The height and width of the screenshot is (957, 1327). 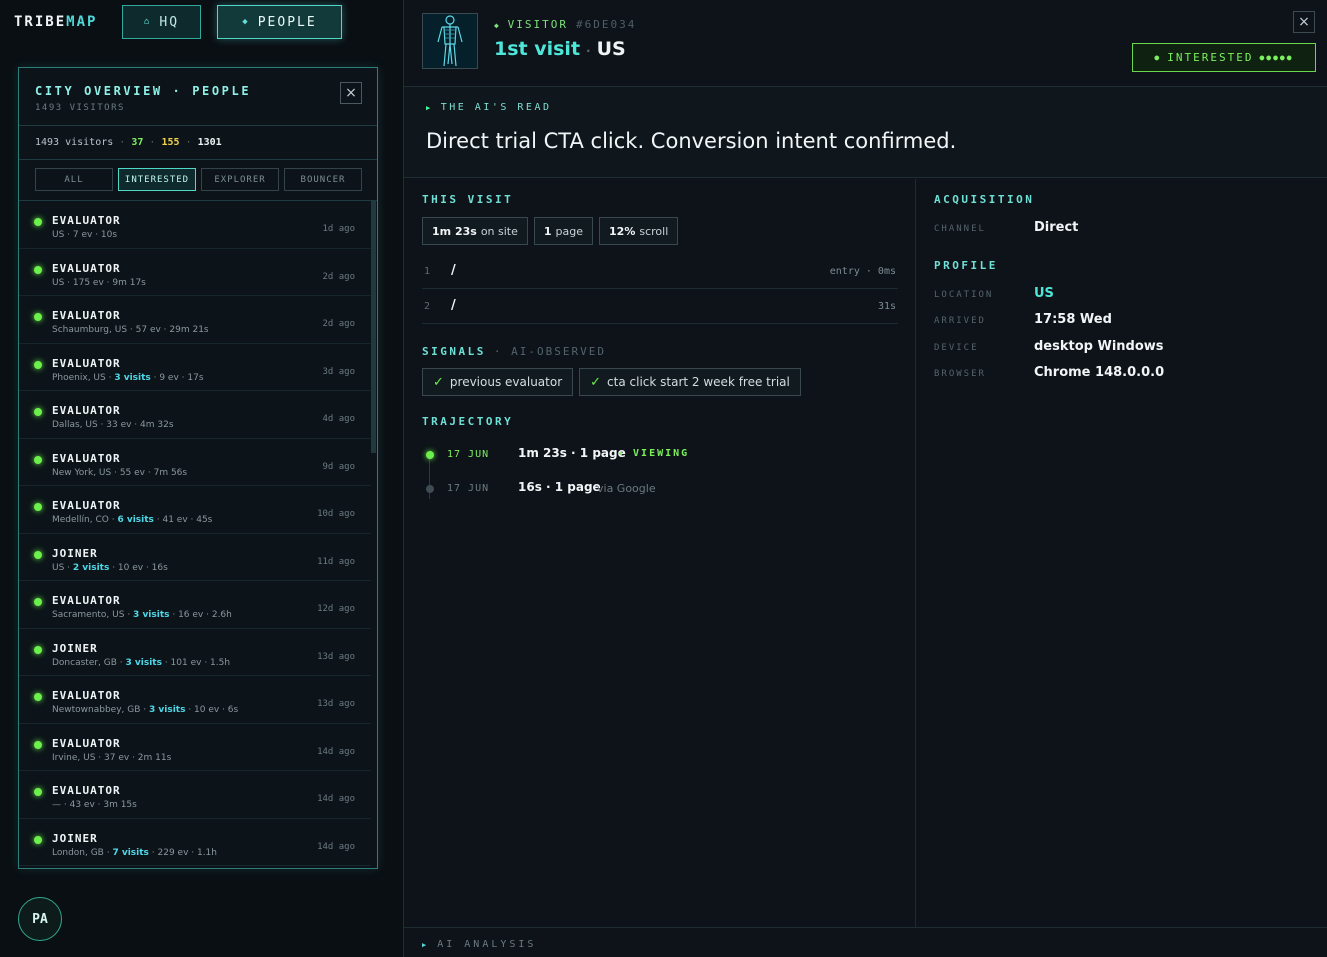 What do you see at coordinates (565, 24) in the screenshot?
I see `visitor-label: ◆ VISITOR #6DE034` at bounding box center [565, 24].